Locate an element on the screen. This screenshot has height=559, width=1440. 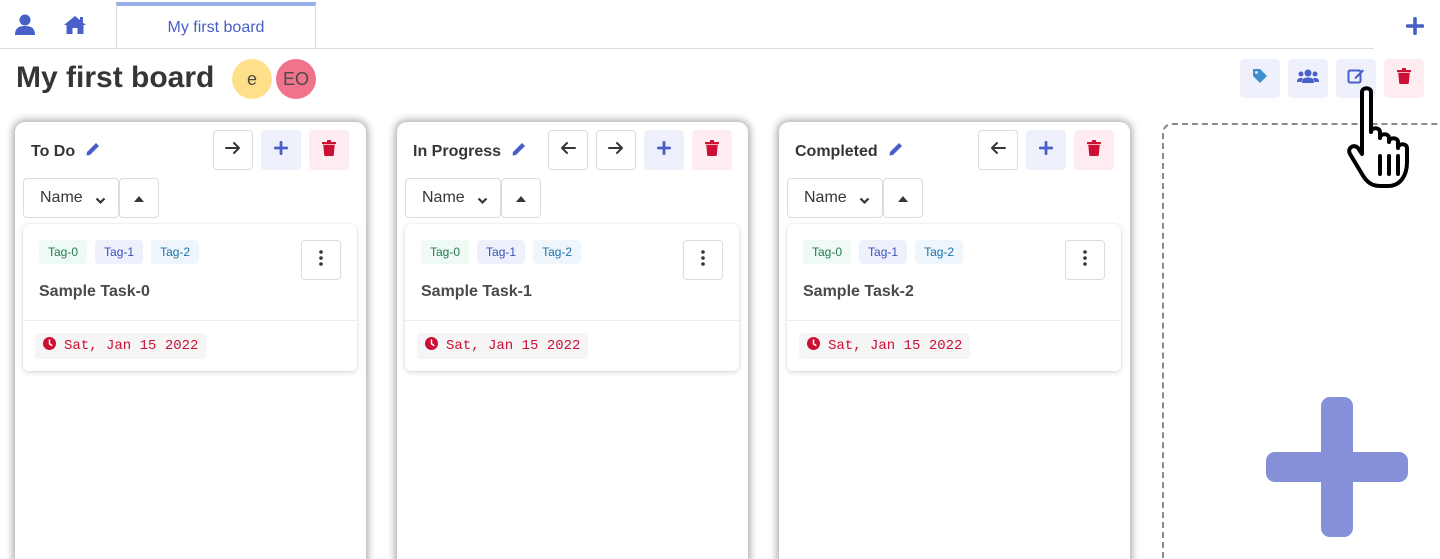
users-icon is located at coordinates (1308, 78).